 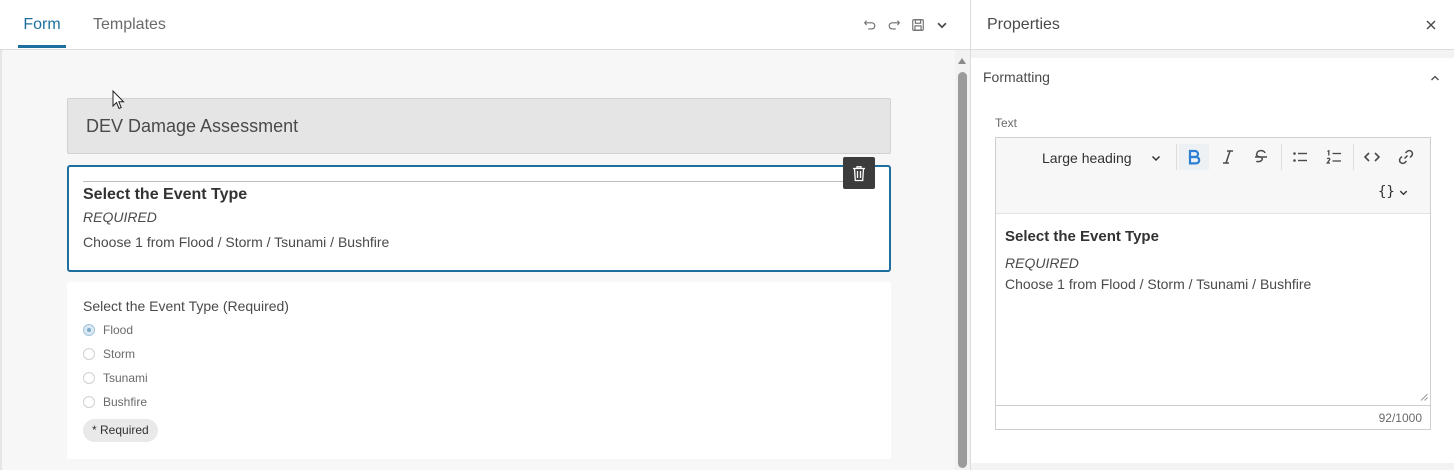 I want to click on scroll-up-arrow-icon, so click(x=962, y=61).